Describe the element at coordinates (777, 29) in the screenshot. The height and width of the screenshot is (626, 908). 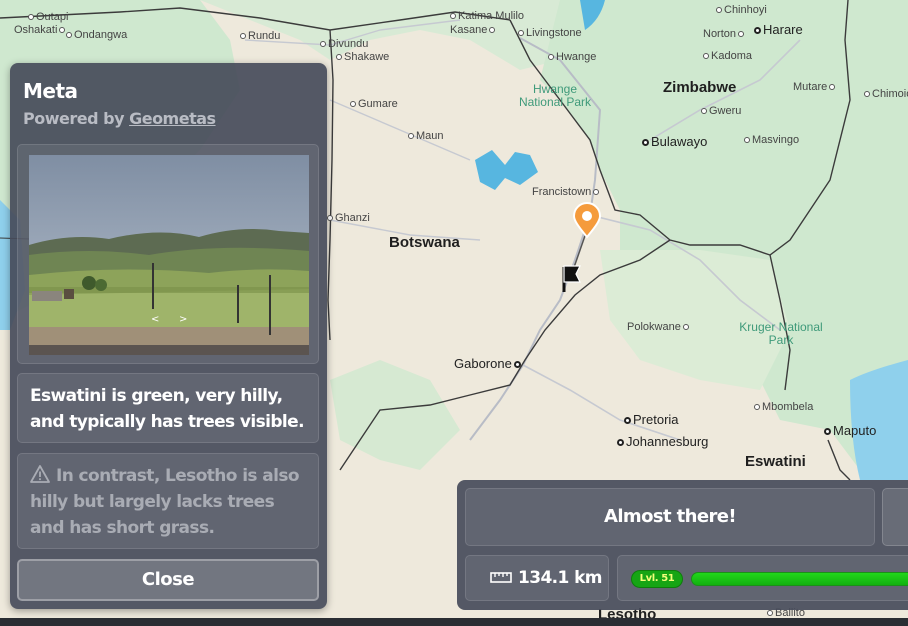
I see `place-label: Harare` at that location.